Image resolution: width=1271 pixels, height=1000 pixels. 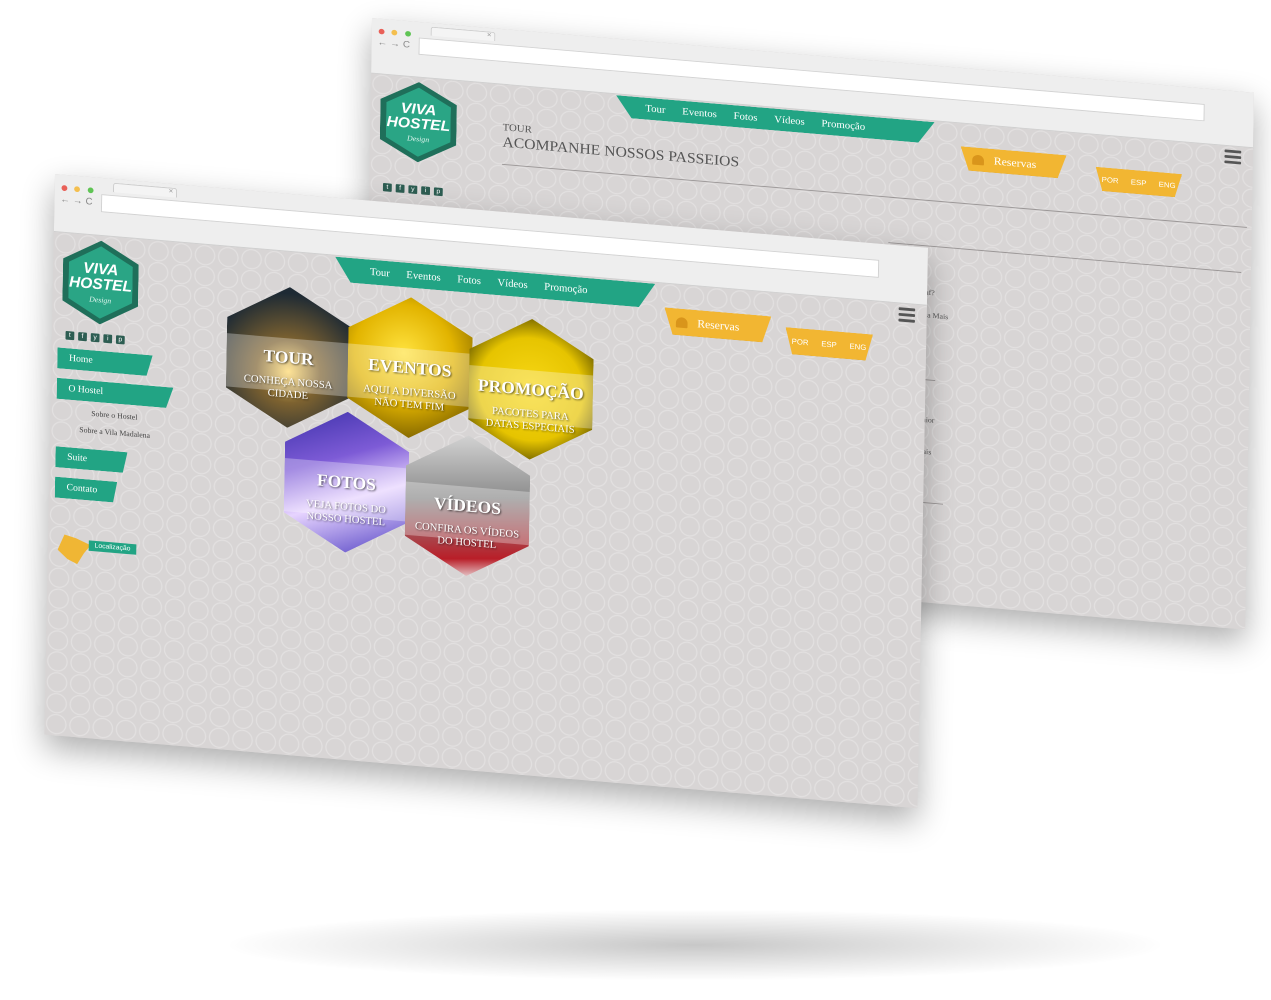 What do you see at coordinates (80, 359) in the screenshot?
I see `sidebar-item-label: Home` at bounding box center [80, 359].